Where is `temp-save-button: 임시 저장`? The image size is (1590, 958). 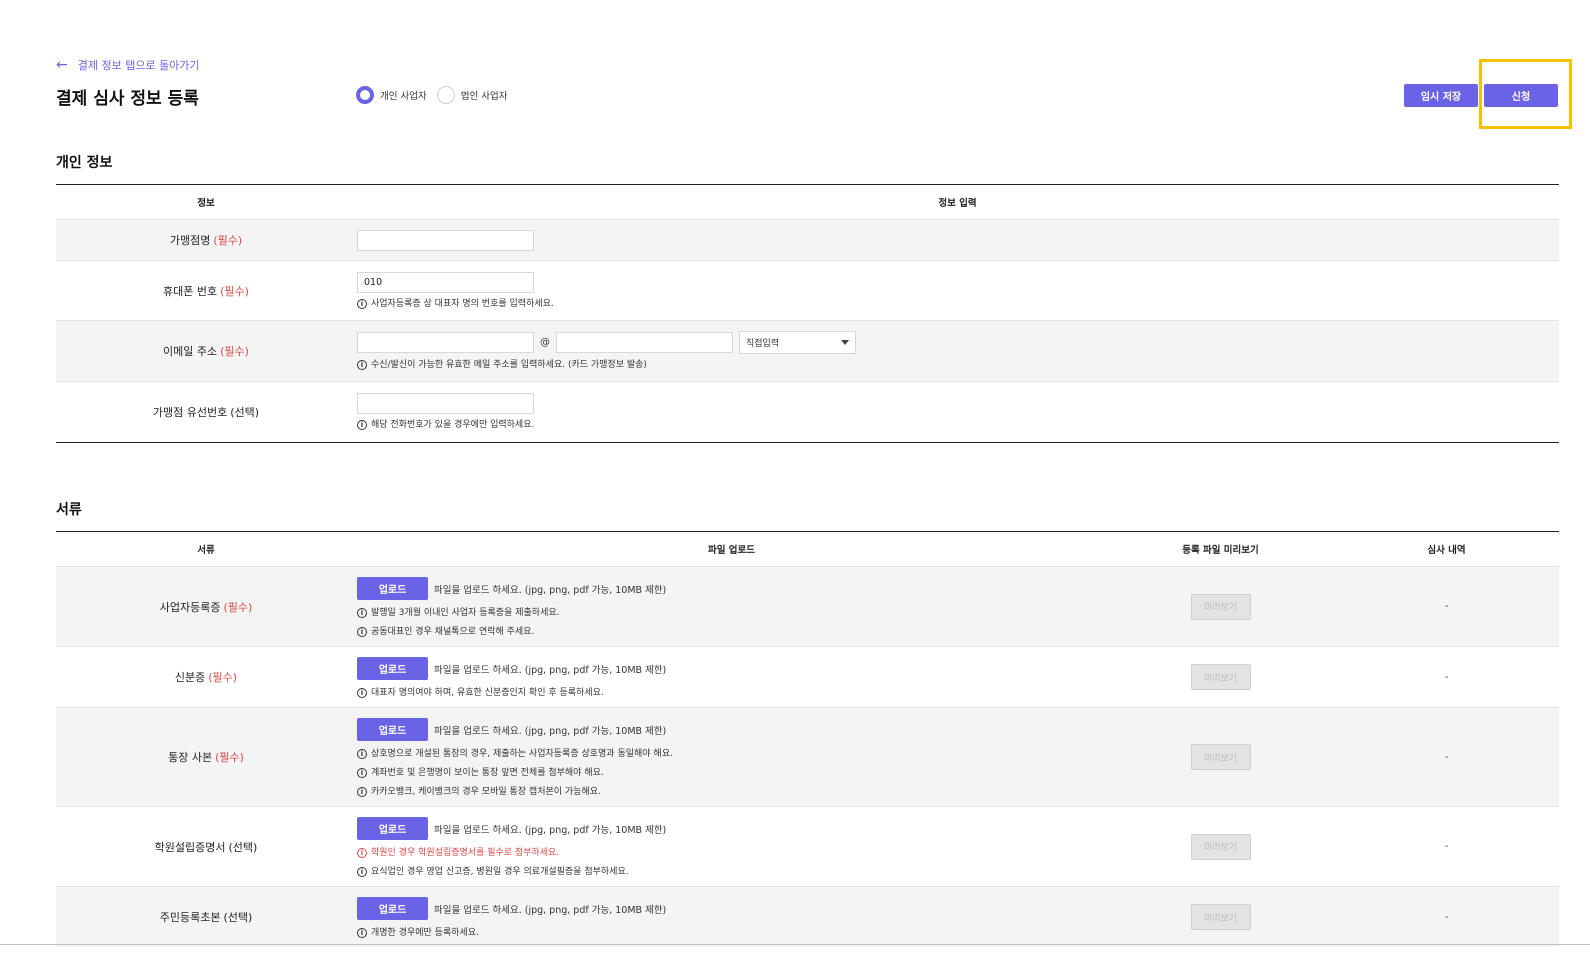 temp-save-button: 임시 저장 is located at coordinates (1441, 95).